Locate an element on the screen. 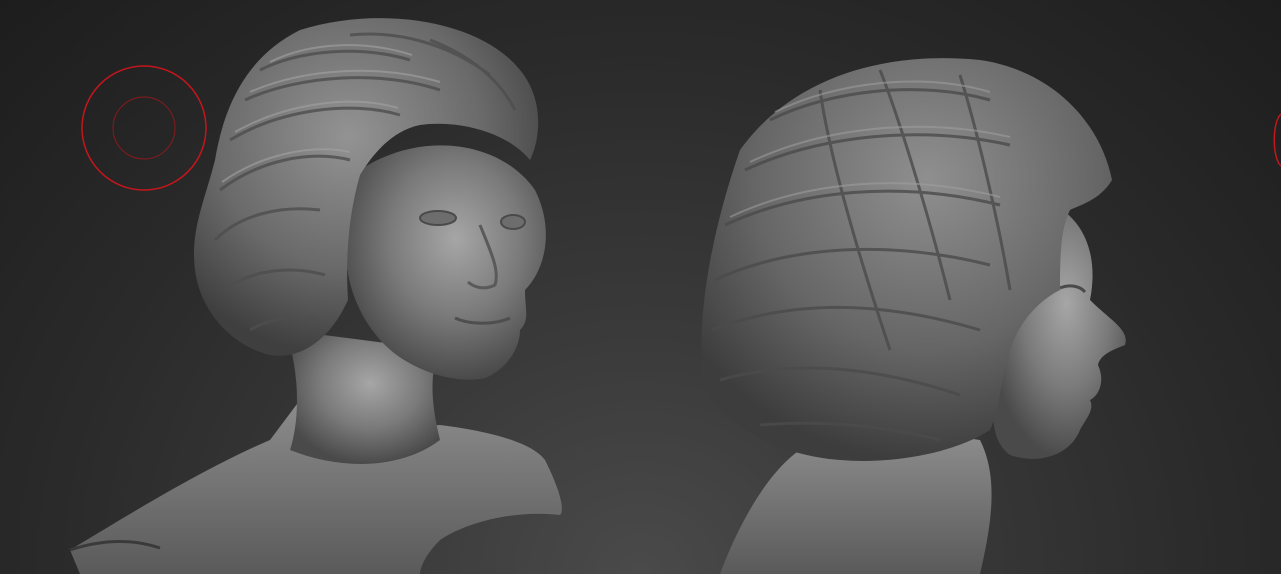 This screenshot has height=574, width=1281. eye-left is located at coordinates (438, 218).